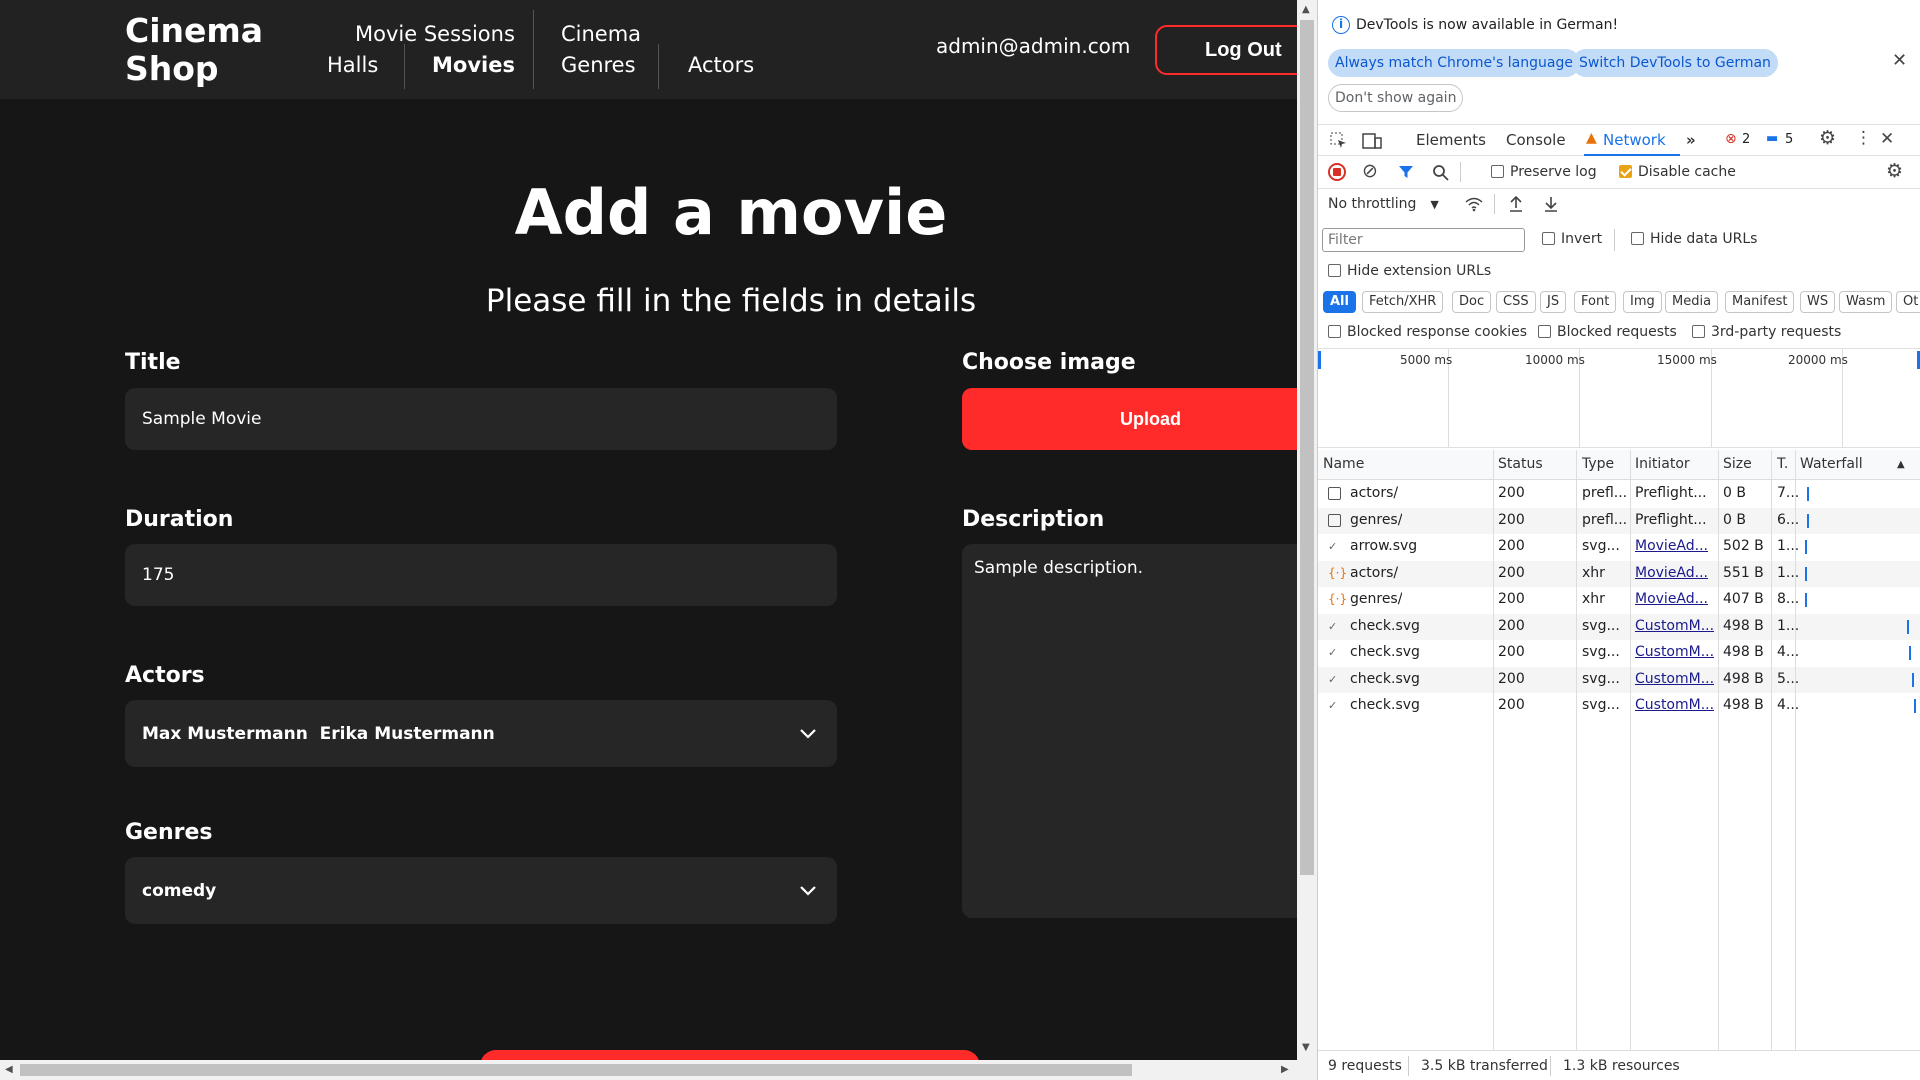 The height and width of the screenshot is (1080, 1920). Describe the element at coordinates (1595, 302) in the screenshot. I see `type-filter-font: Font` at that location.